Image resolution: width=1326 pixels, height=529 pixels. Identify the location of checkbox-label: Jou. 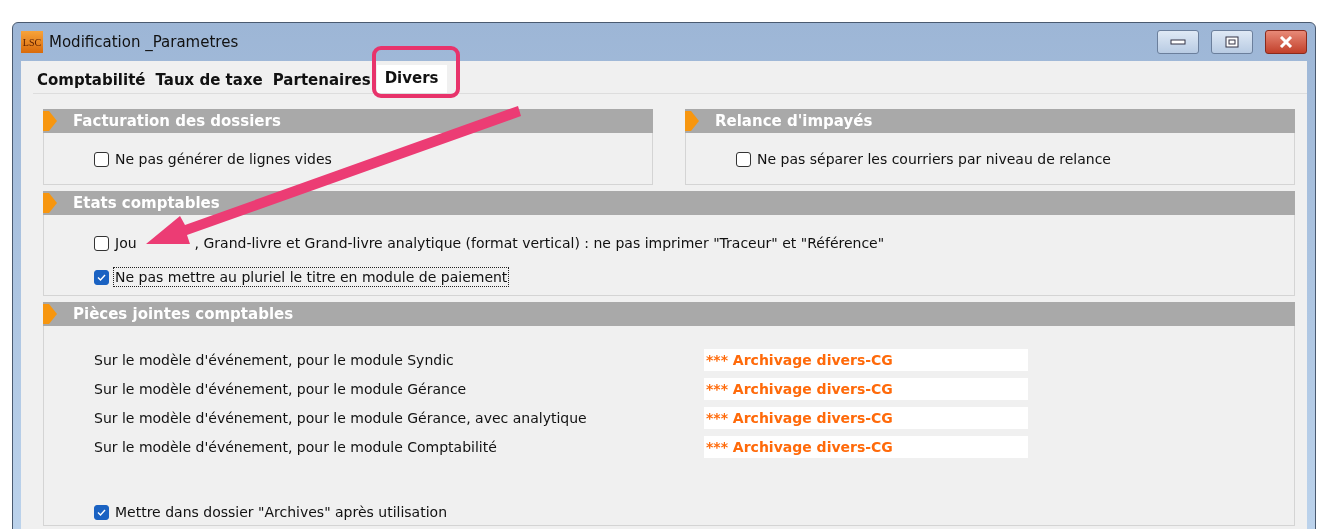
(126, 243).